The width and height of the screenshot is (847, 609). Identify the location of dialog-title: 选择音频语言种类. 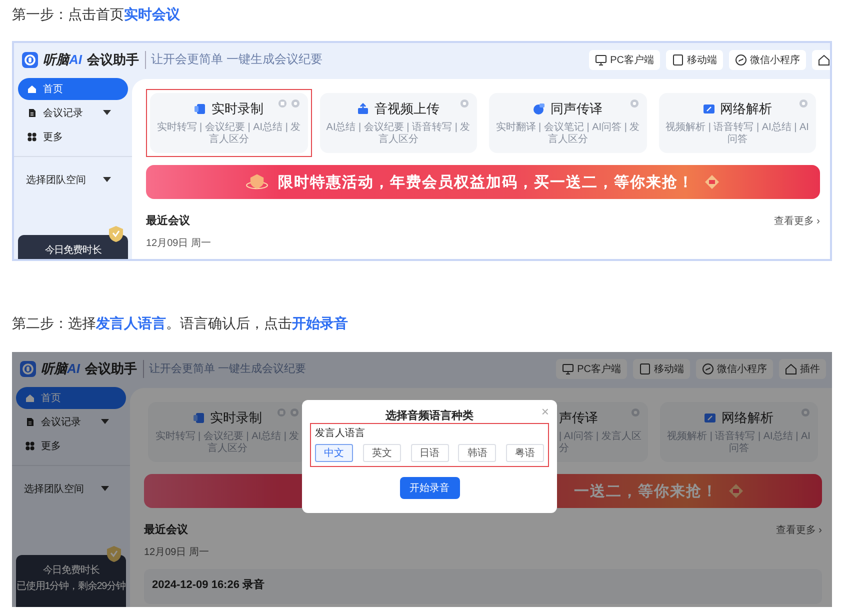
(430, 415).